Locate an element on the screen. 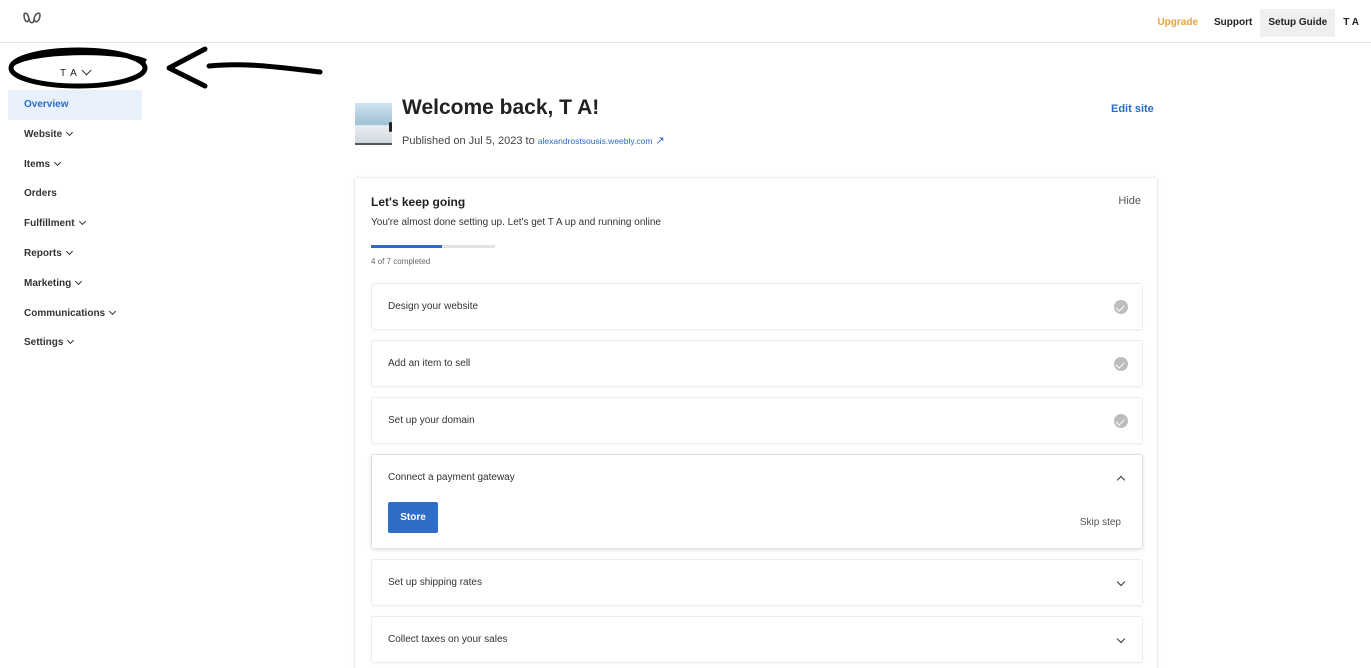 The height and width of the screenshot is (668, 1371). setup-step: Add an item to sell is located at coordinates (757, 363).